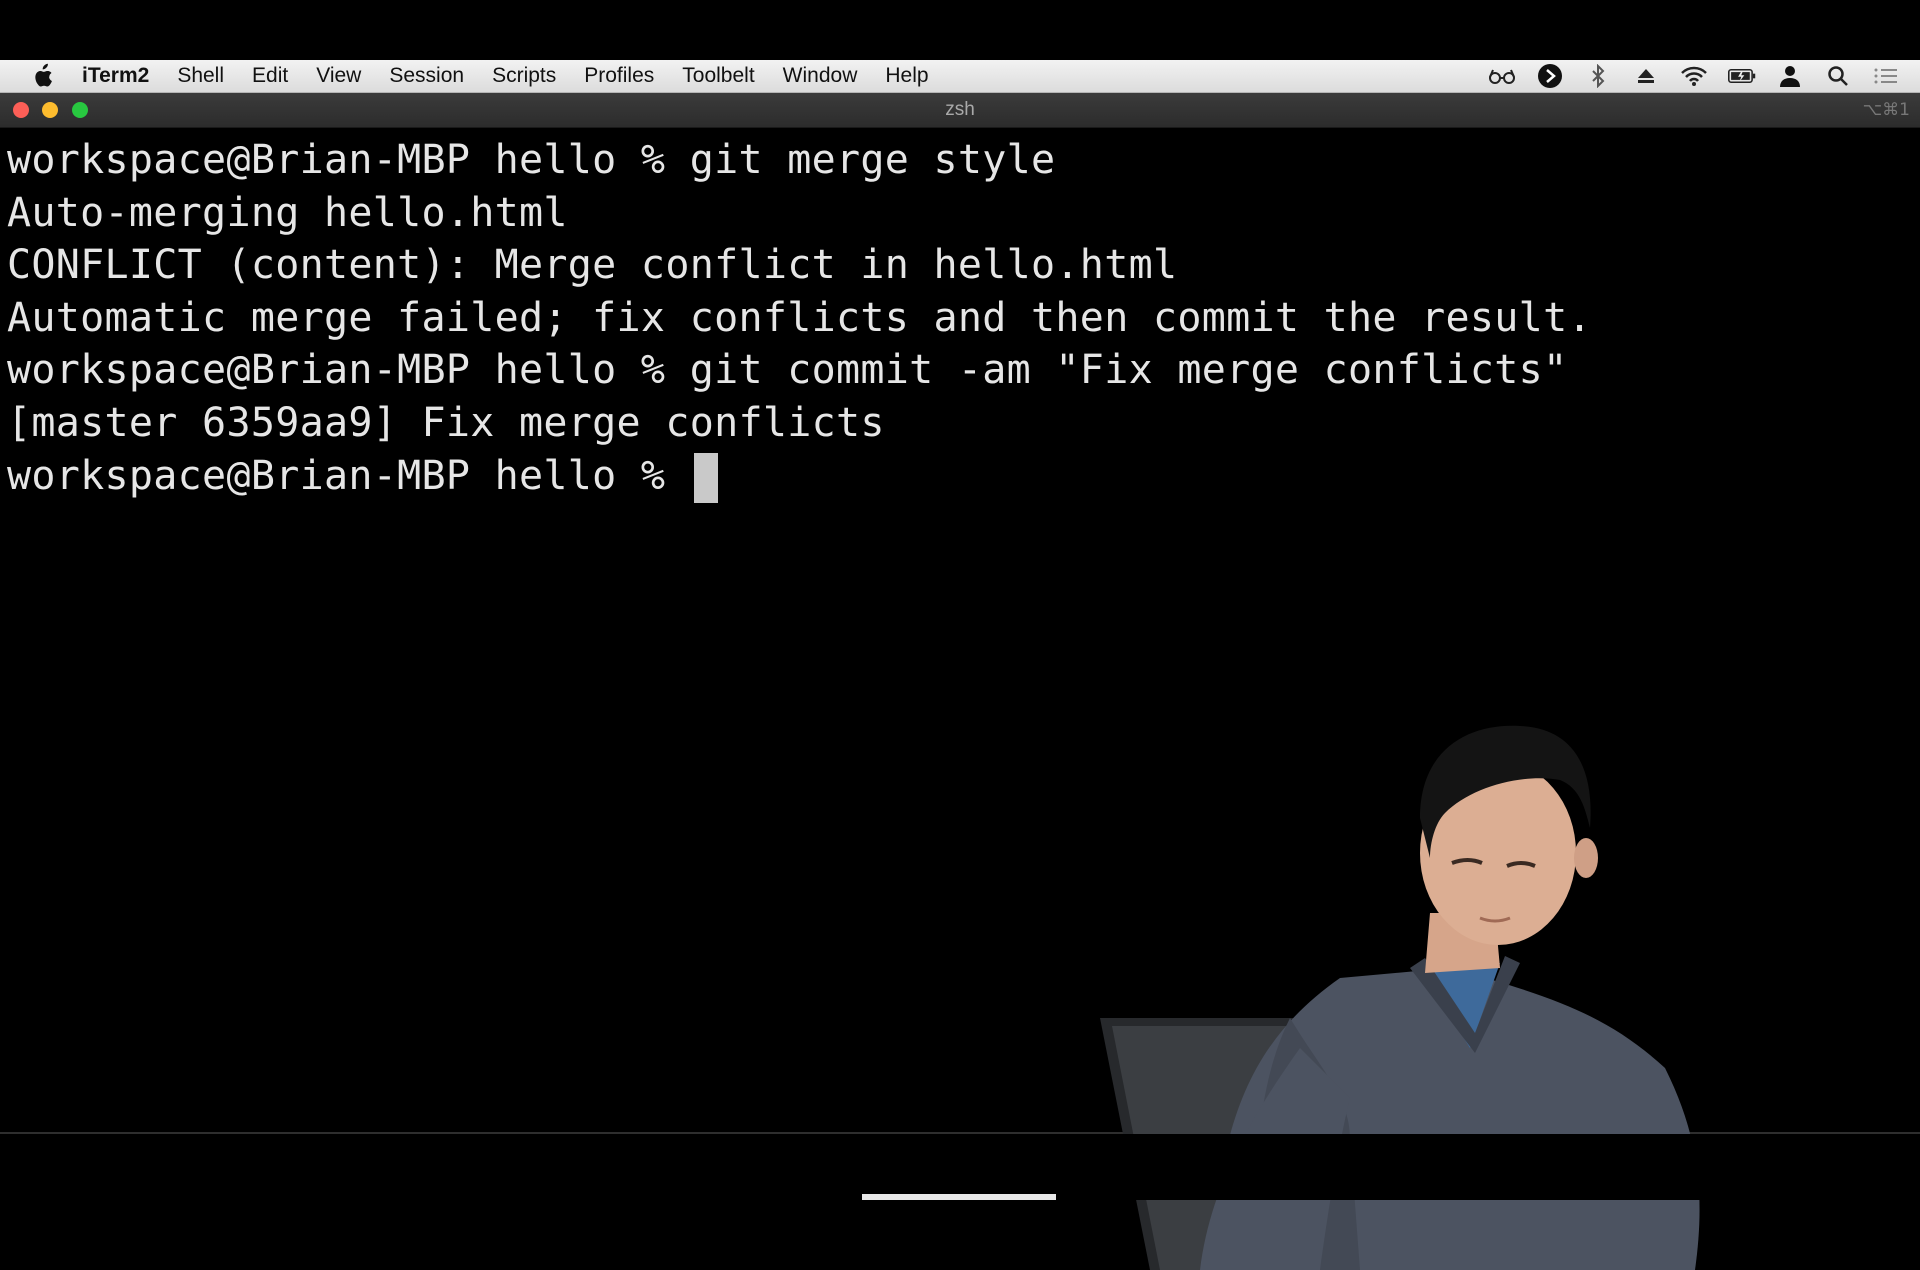  Describe the element at coordinates (1790, 76) in the screenshot. I see `user-icon` at that location.